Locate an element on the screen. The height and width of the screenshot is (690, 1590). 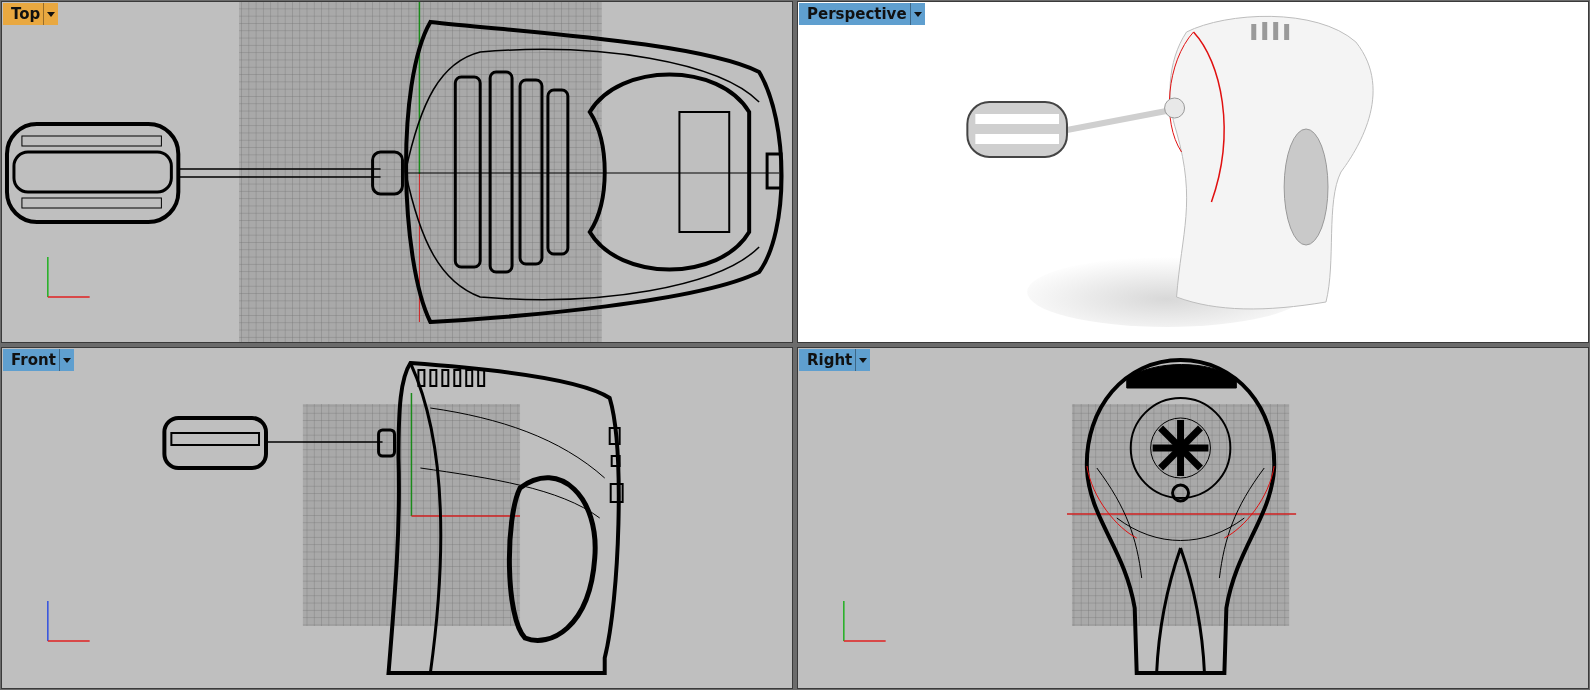
viewport-tab: Front is located at coordinates (38, 360).